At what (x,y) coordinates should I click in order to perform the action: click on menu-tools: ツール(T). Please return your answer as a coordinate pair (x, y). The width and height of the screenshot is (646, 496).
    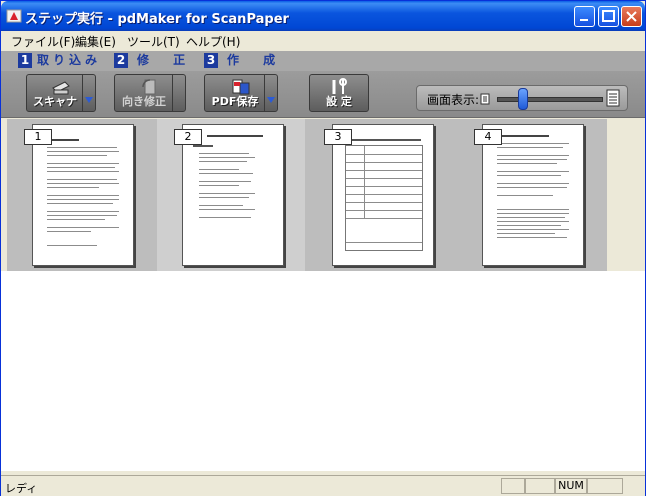
    Looking at the image, I should click on (153, 41).